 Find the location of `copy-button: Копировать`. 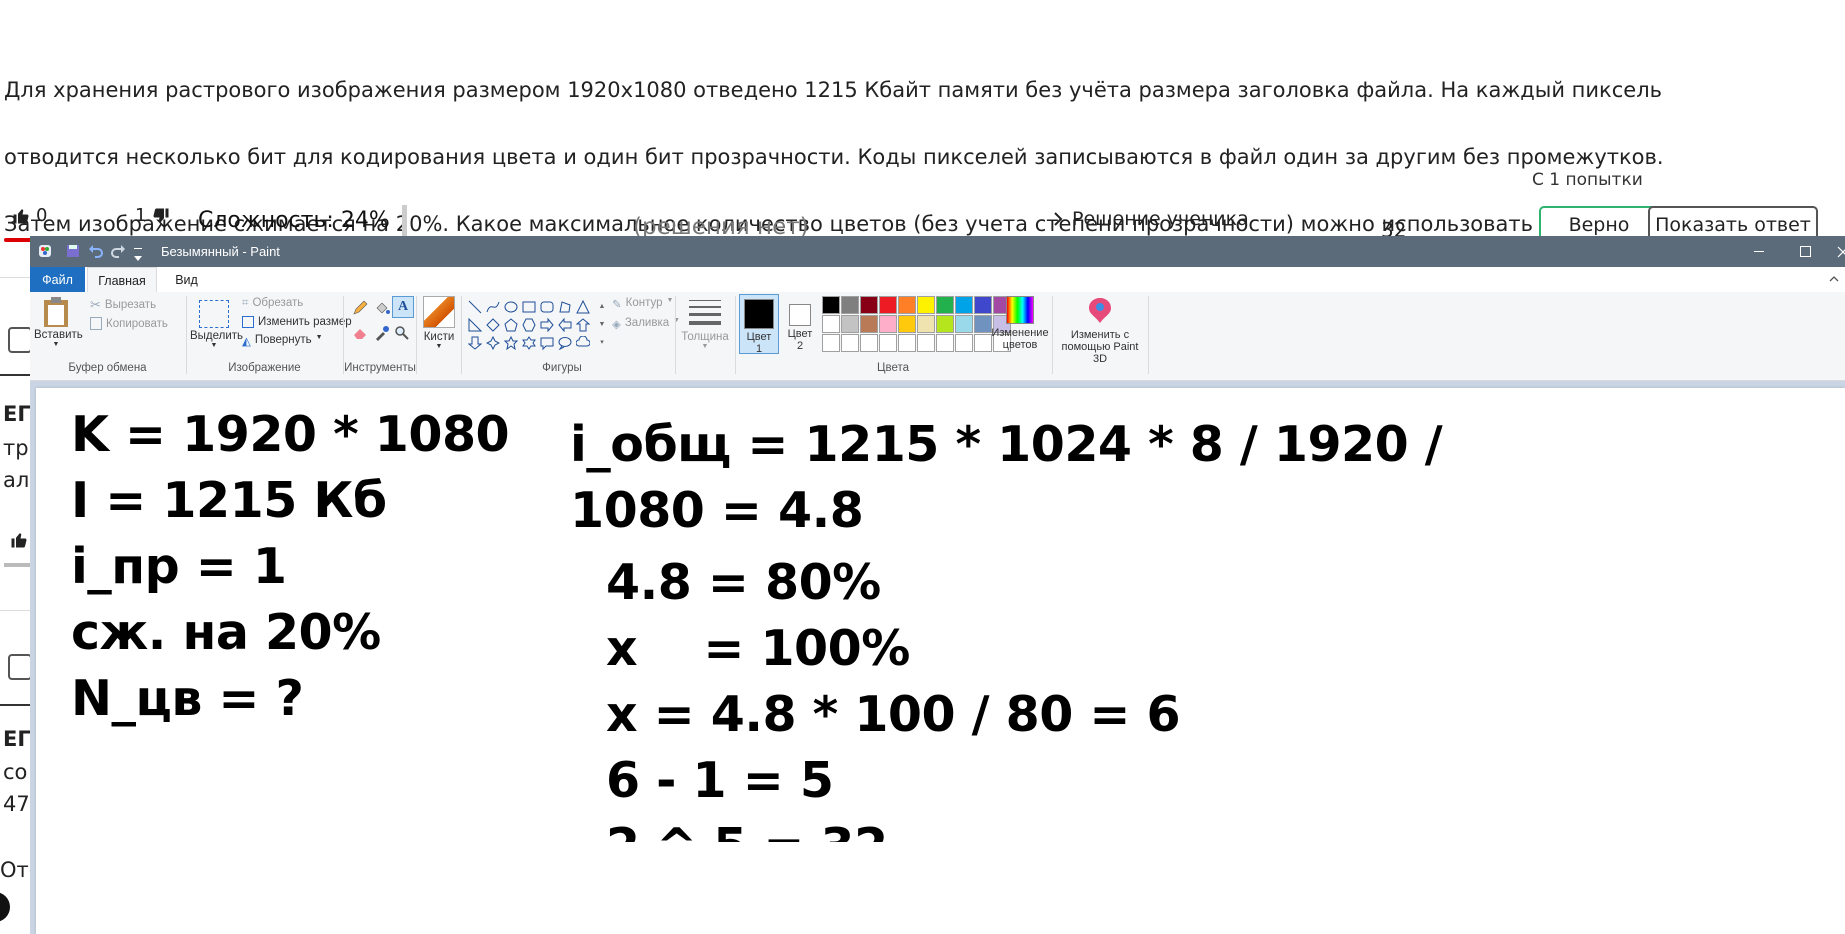

copy-button: Копировать is located at coordinates (129, 323).